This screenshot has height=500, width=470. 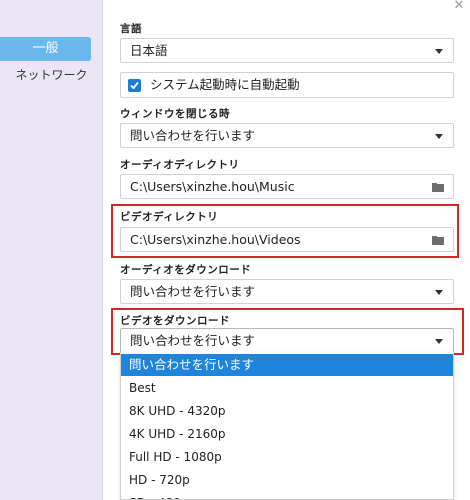 I want to click on language-value: 日本語, so click(x=149, y=50).